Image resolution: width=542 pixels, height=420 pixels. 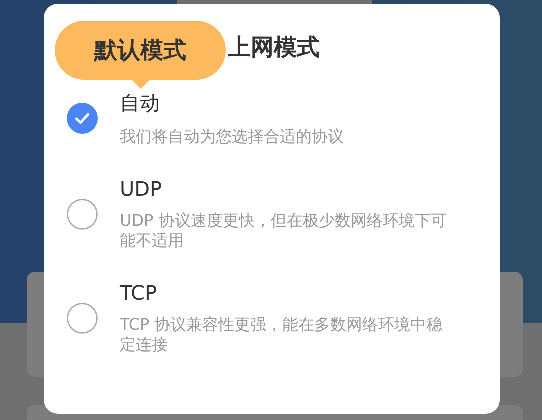 I want to click on option-item: UDP UDP 协议速度更快，但在极少数网络环境下可能不适用, so click(x=272, y=214).